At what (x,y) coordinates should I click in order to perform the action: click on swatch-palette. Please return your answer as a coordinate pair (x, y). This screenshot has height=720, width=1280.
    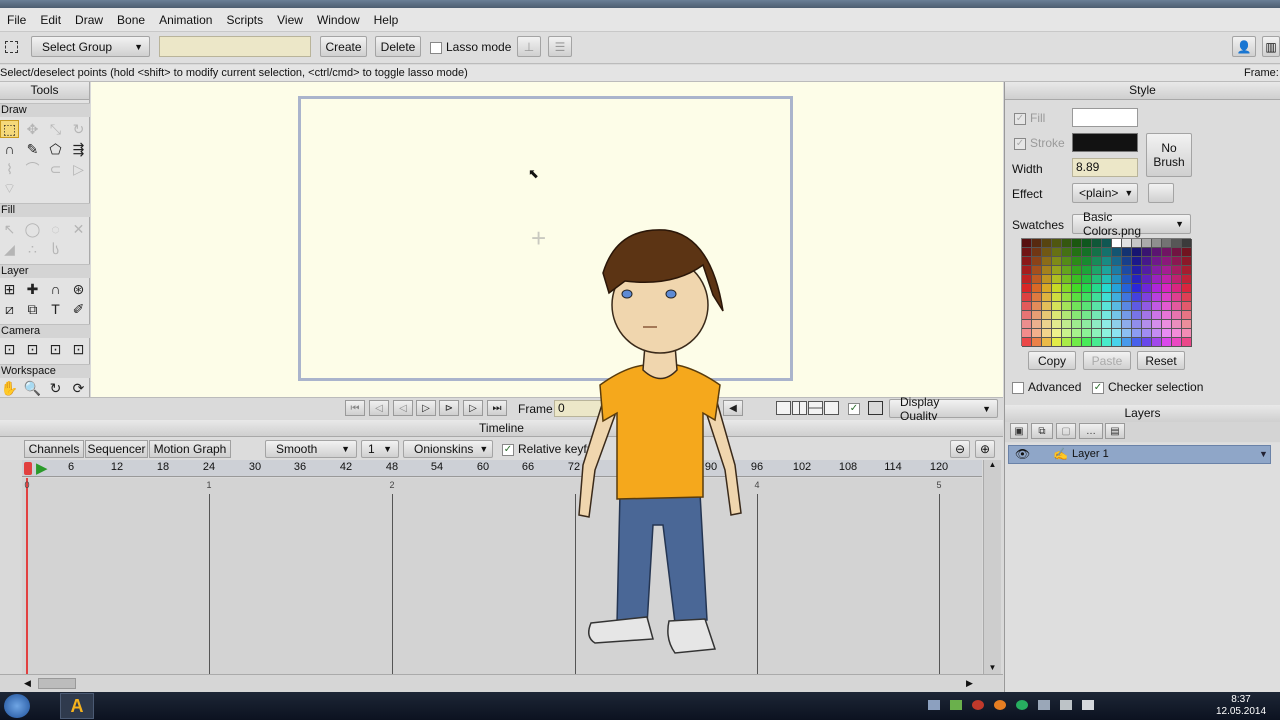
    Looking at the image, I should click on (1106, 292).